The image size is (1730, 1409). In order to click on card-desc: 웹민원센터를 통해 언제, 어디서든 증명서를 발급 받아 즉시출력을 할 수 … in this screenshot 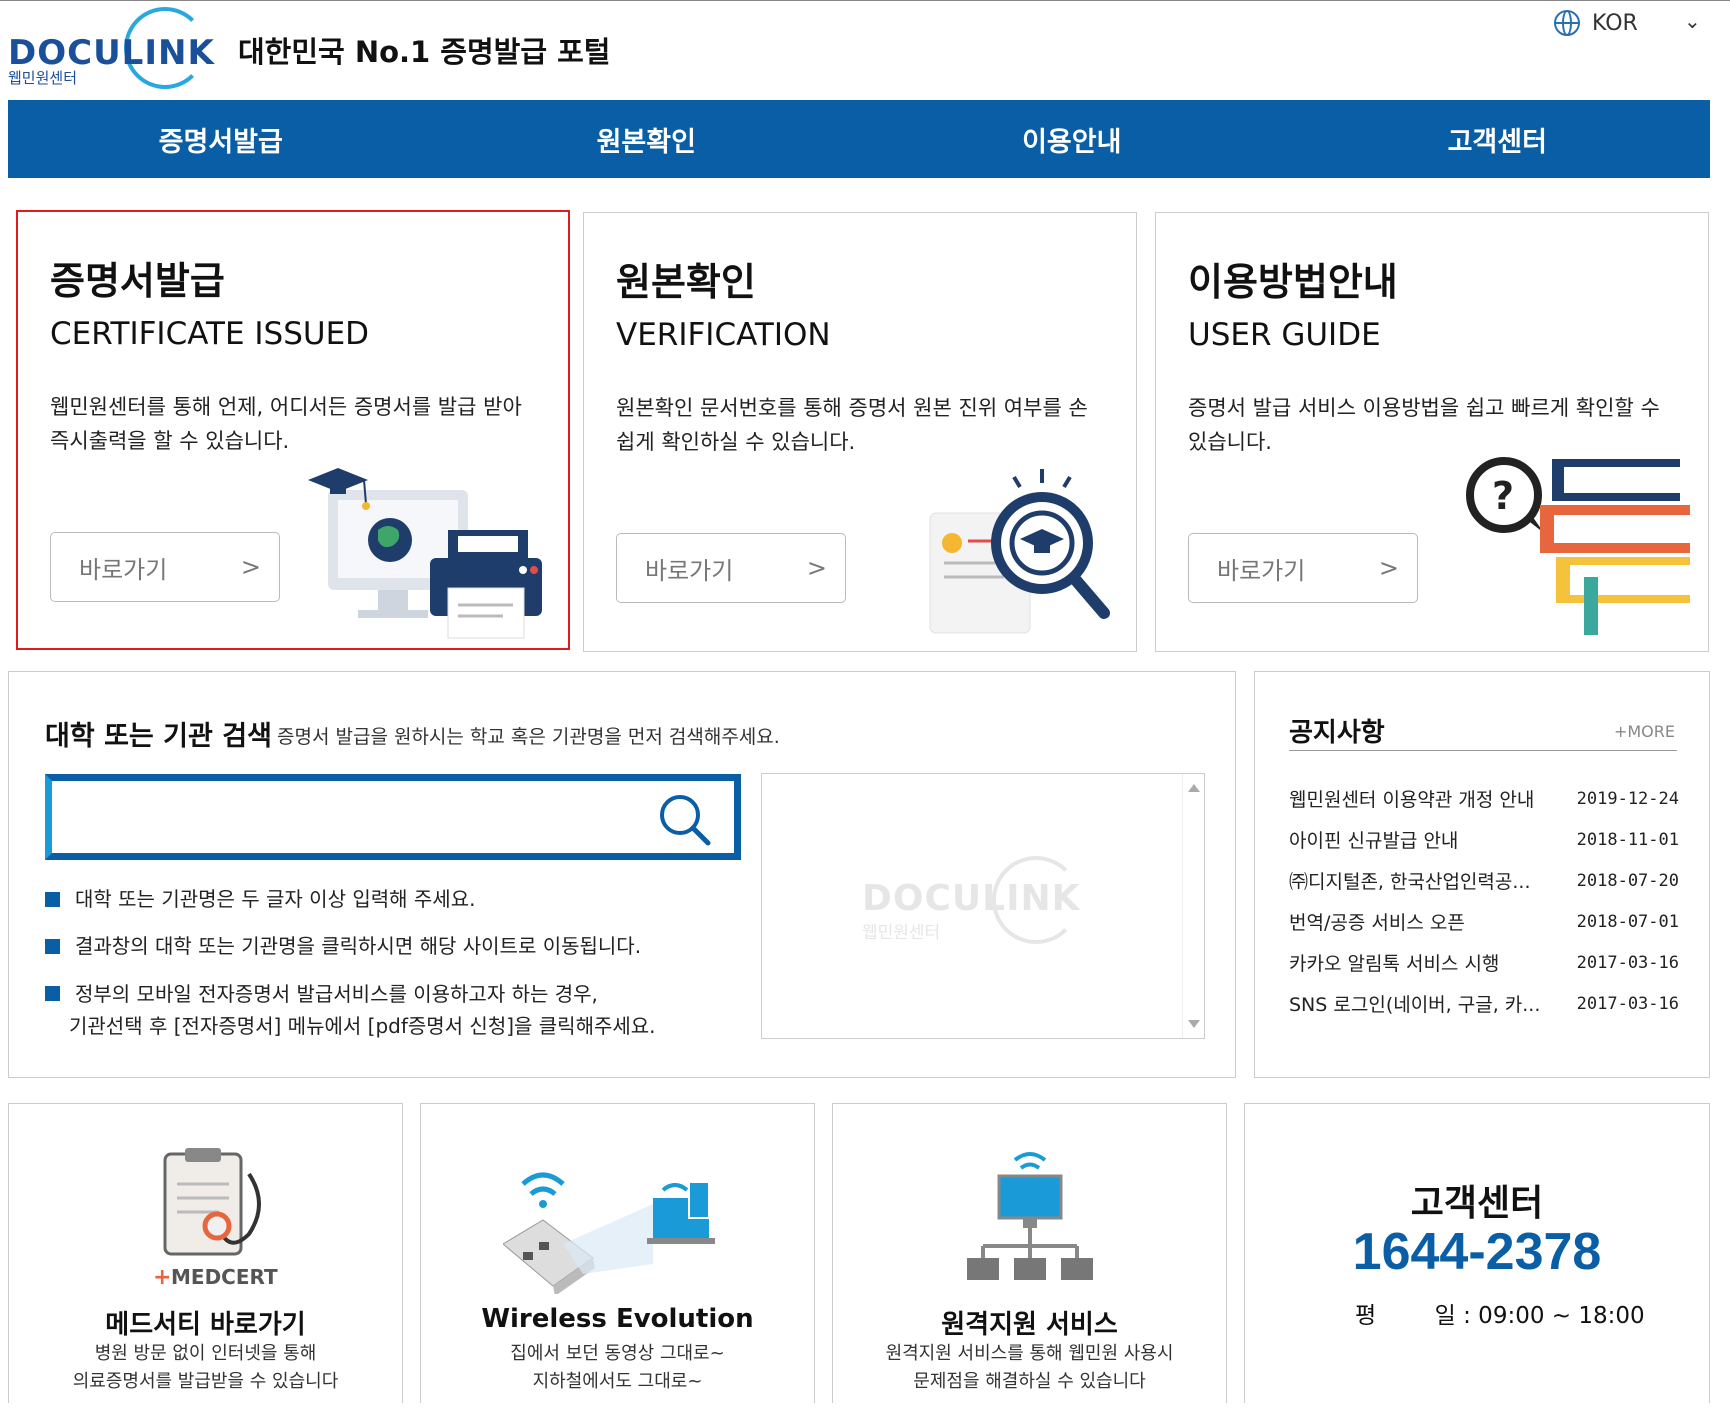, I will do `click(286, 424)`.